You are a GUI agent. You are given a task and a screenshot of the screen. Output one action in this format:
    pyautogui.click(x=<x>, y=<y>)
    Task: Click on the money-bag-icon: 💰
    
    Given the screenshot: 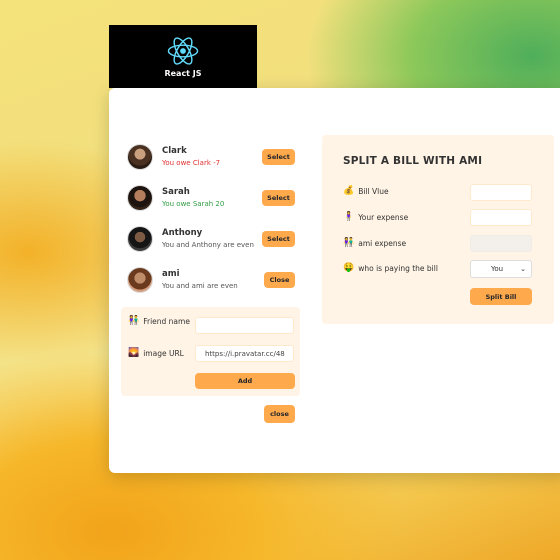 What is the action you would take?
    pyautogui.click(x=349, y=191)
    